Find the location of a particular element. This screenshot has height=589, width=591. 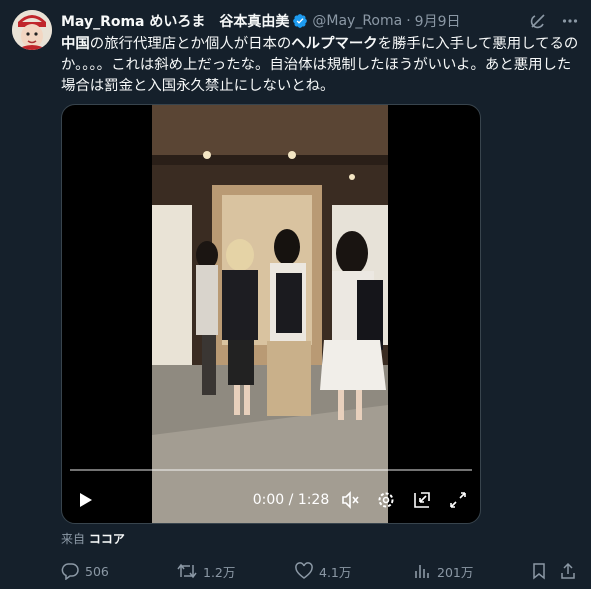

bookmark-icon is located at coordinates (539, 571).